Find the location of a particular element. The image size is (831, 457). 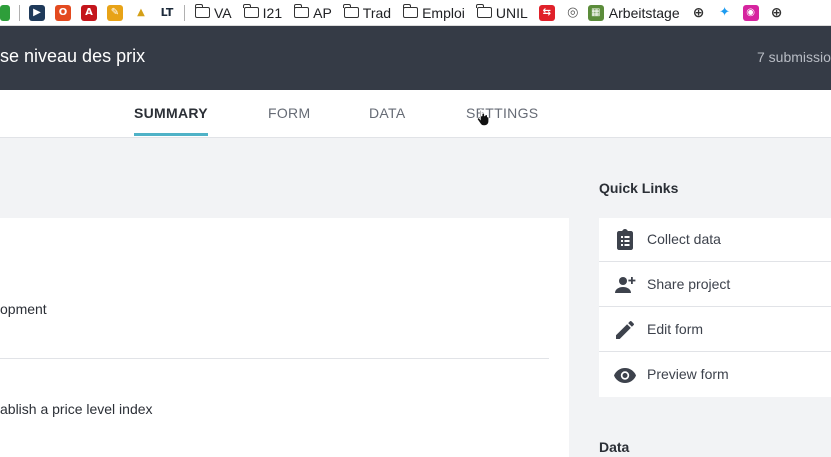

quick-link-label: Edit form is located at coordinates (675, 329).